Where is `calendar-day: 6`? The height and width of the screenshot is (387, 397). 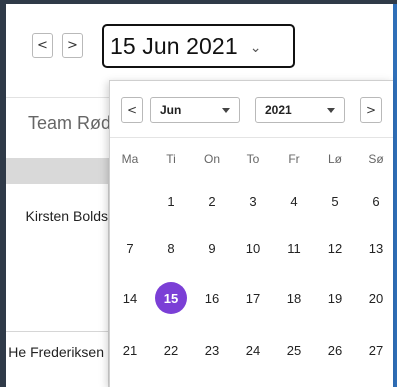
calendar-day: 6 is located at coordinates (374, 201).